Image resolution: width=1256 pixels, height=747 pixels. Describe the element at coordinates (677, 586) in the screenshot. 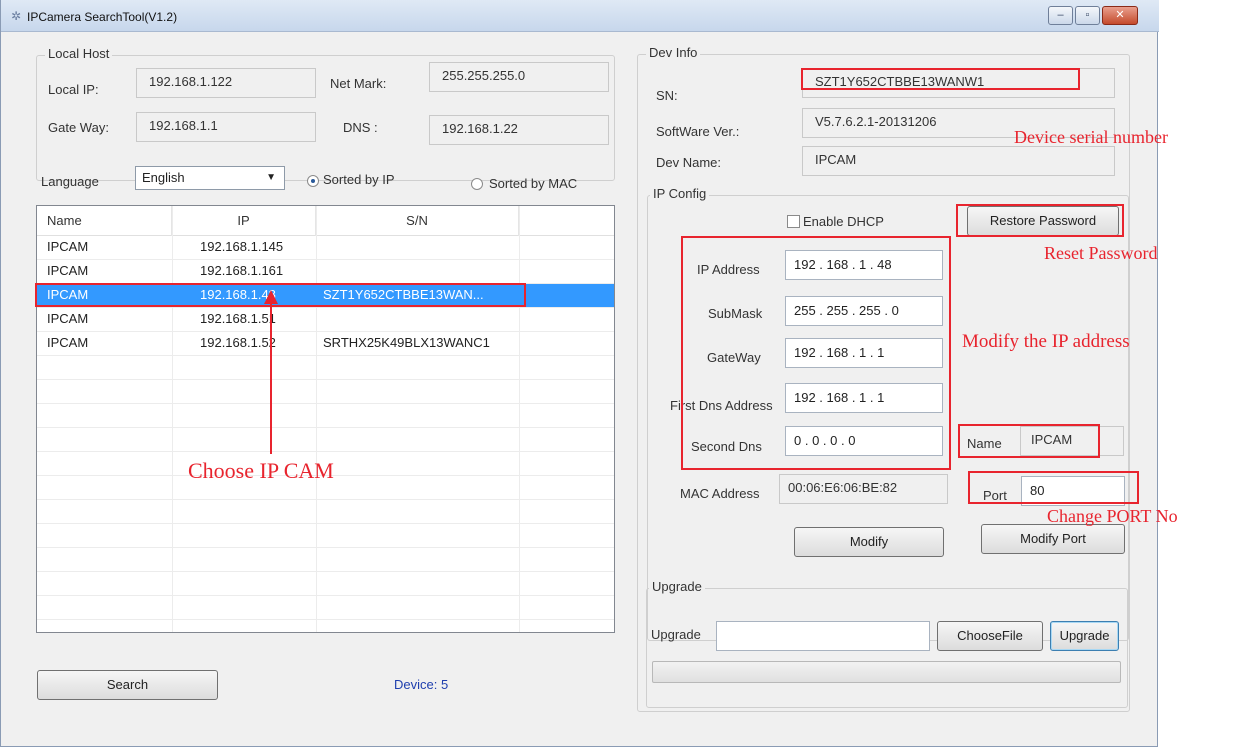

I see `upgrade-title: Upgrade` at that location.